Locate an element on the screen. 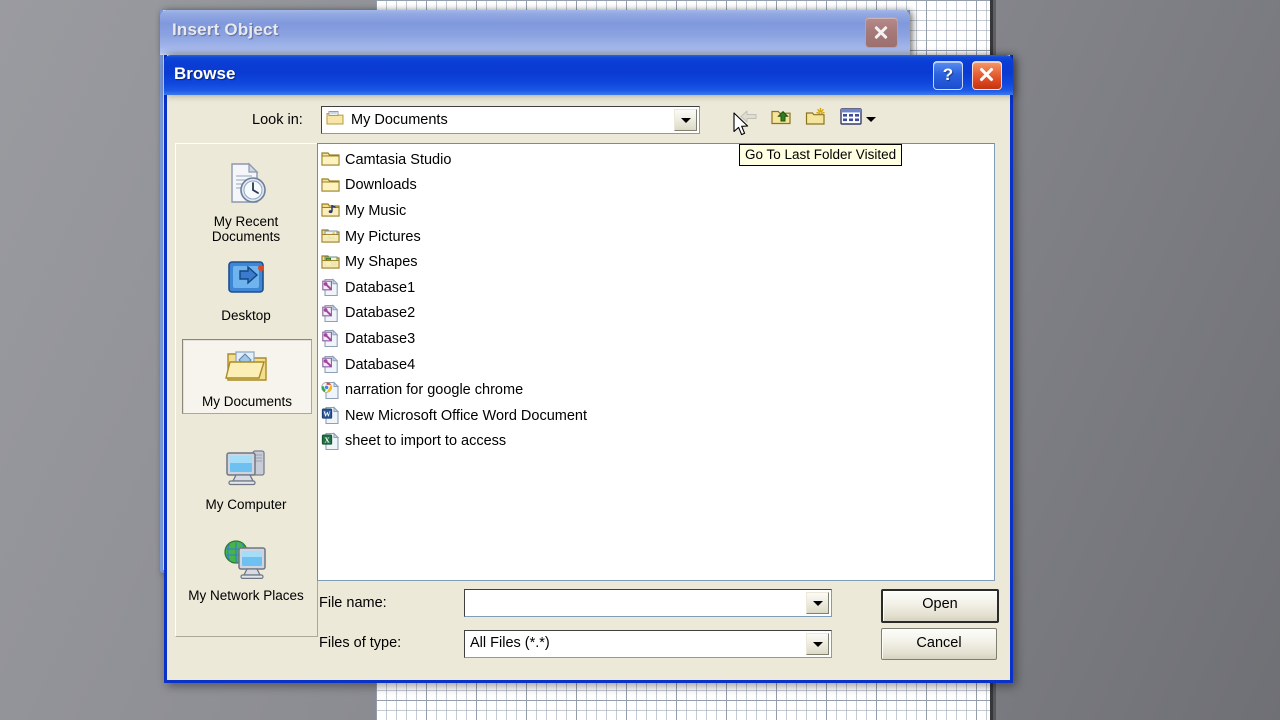  list-item: My Music is located at coordinates (656, 211).